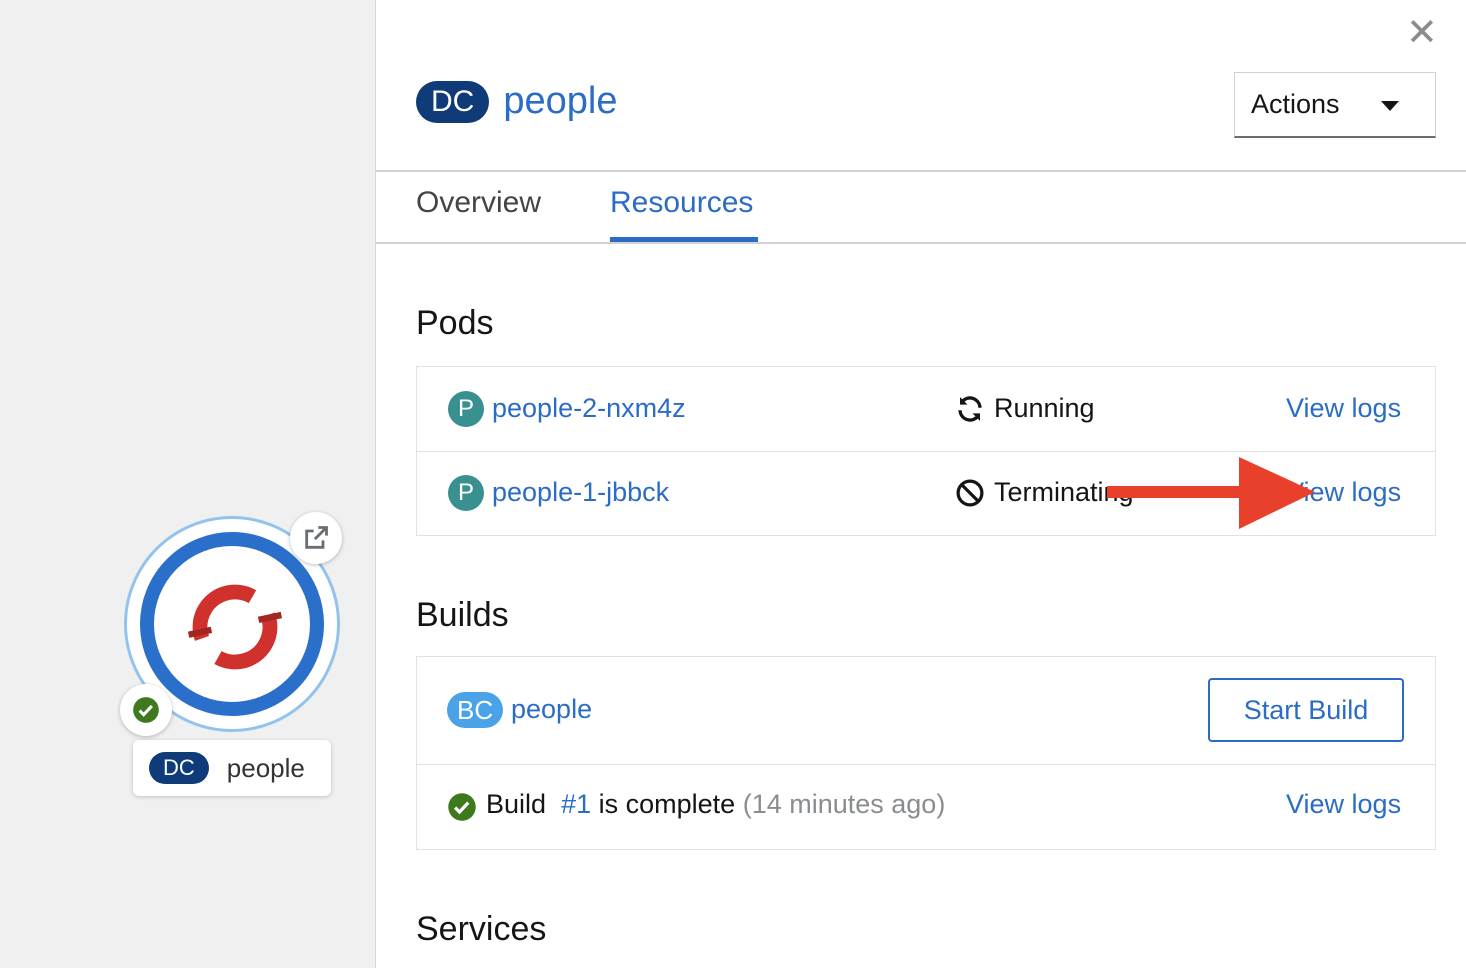  I want to click on build-status: is complete, so click(667, 804).